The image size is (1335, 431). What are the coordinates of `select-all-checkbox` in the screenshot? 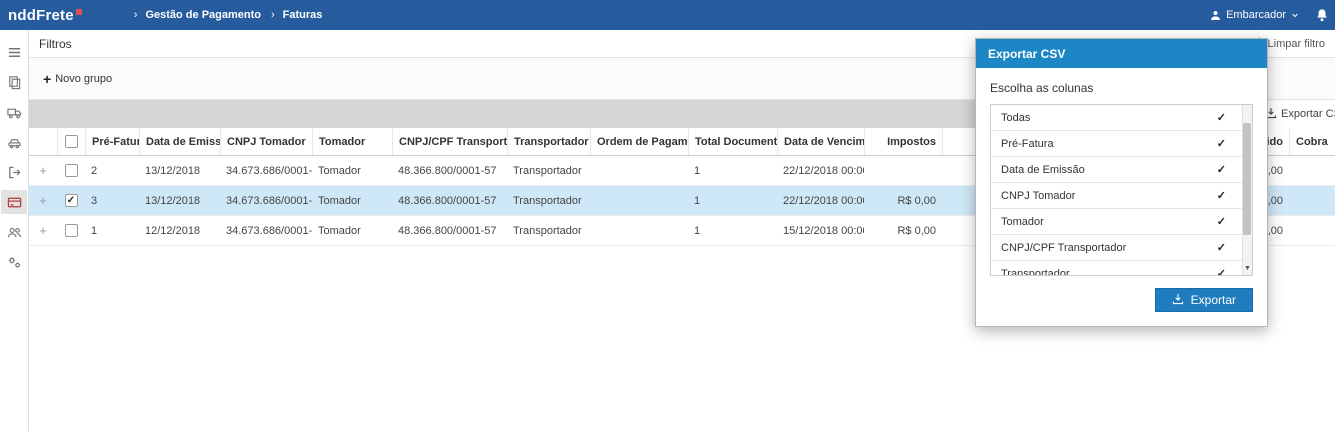 It's located at (71, 141).